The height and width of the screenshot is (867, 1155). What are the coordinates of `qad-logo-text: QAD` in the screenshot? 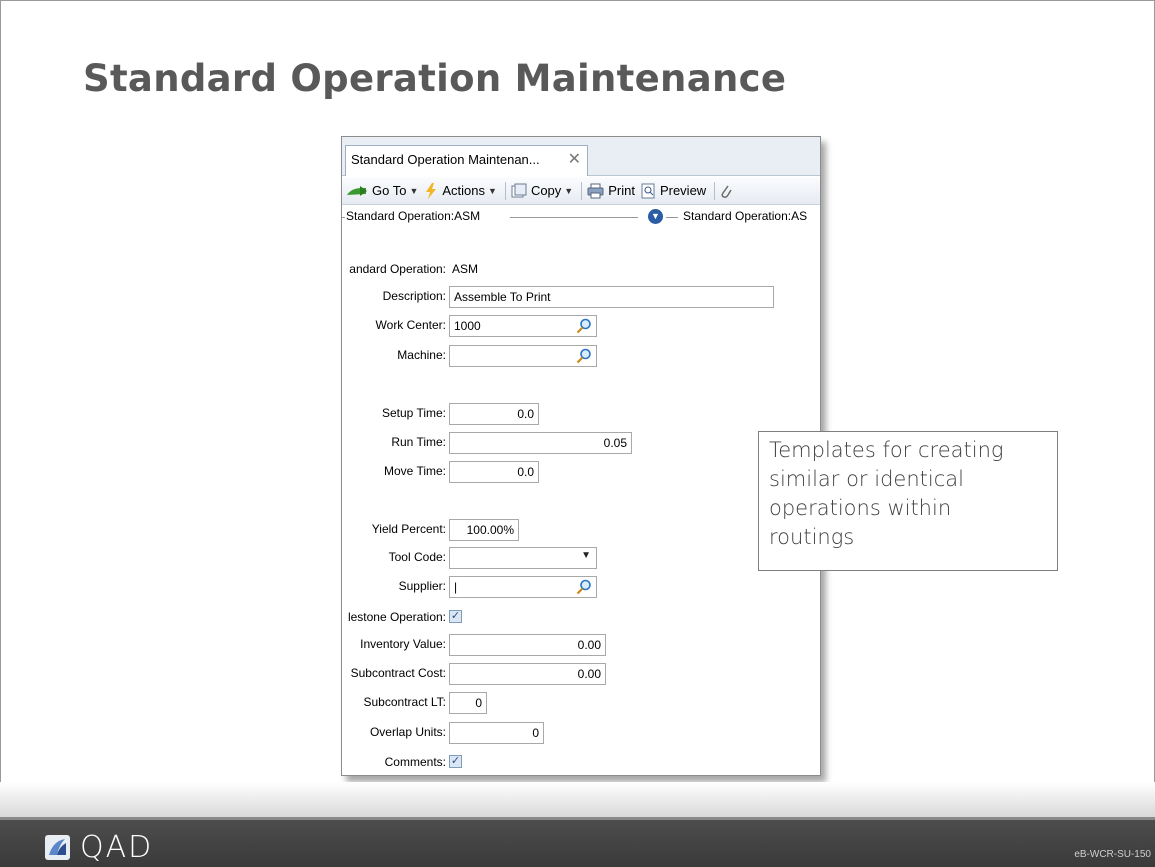 It's located at (117, 847).